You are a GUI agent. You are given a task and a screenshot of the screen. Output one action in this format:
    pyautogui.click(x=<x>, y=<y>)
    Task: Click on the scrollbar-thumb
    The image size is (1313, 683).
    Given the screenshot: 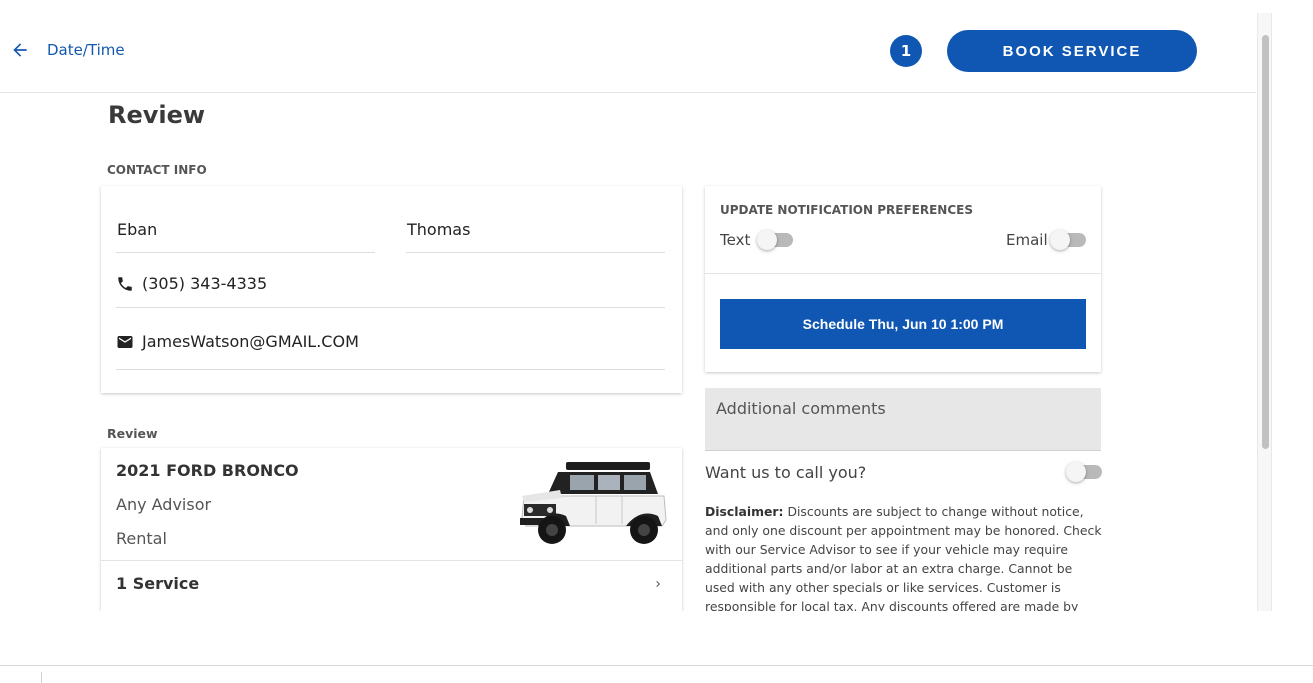 What is the action you would take?
    pyautogui.click(x=1265, y=242)
    